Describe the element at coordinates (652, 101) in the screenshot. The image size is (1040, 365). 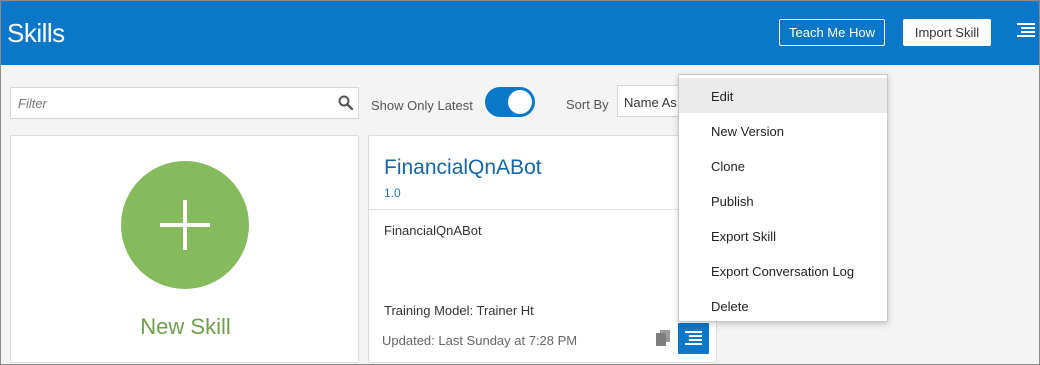
I see `sort-by-select: Name As` at that location.